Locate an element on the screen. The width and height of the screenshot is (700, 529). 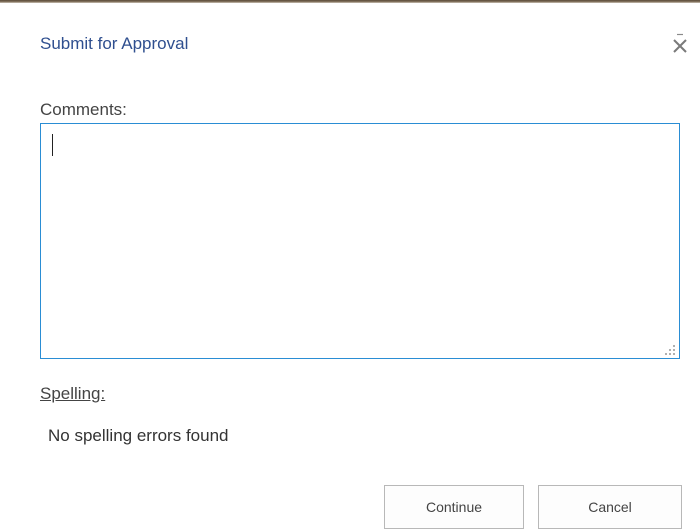
close-icon is located at coordinates (680, 43).